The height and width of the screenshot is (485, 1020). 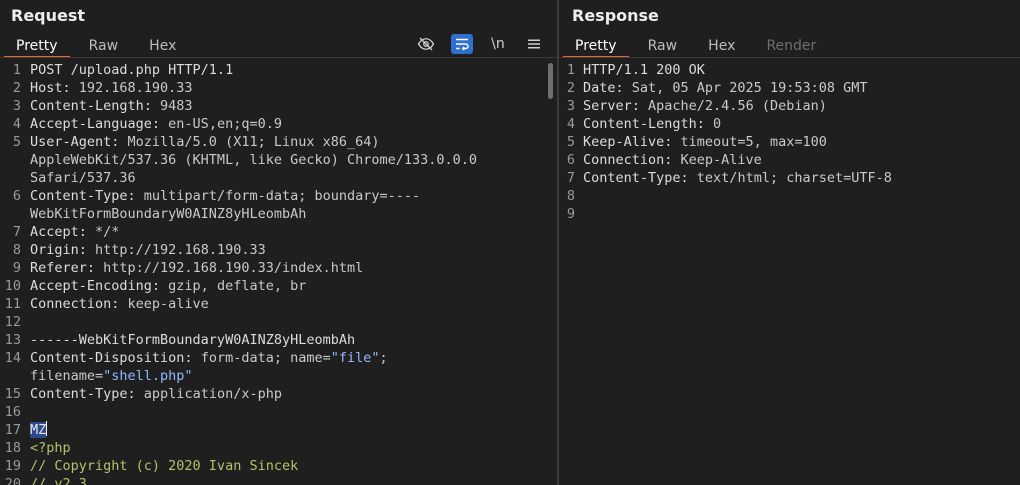 I want to click on code-line: 3 Server: Apache/2.4.56 (Debian), so click(x=789, y=106).